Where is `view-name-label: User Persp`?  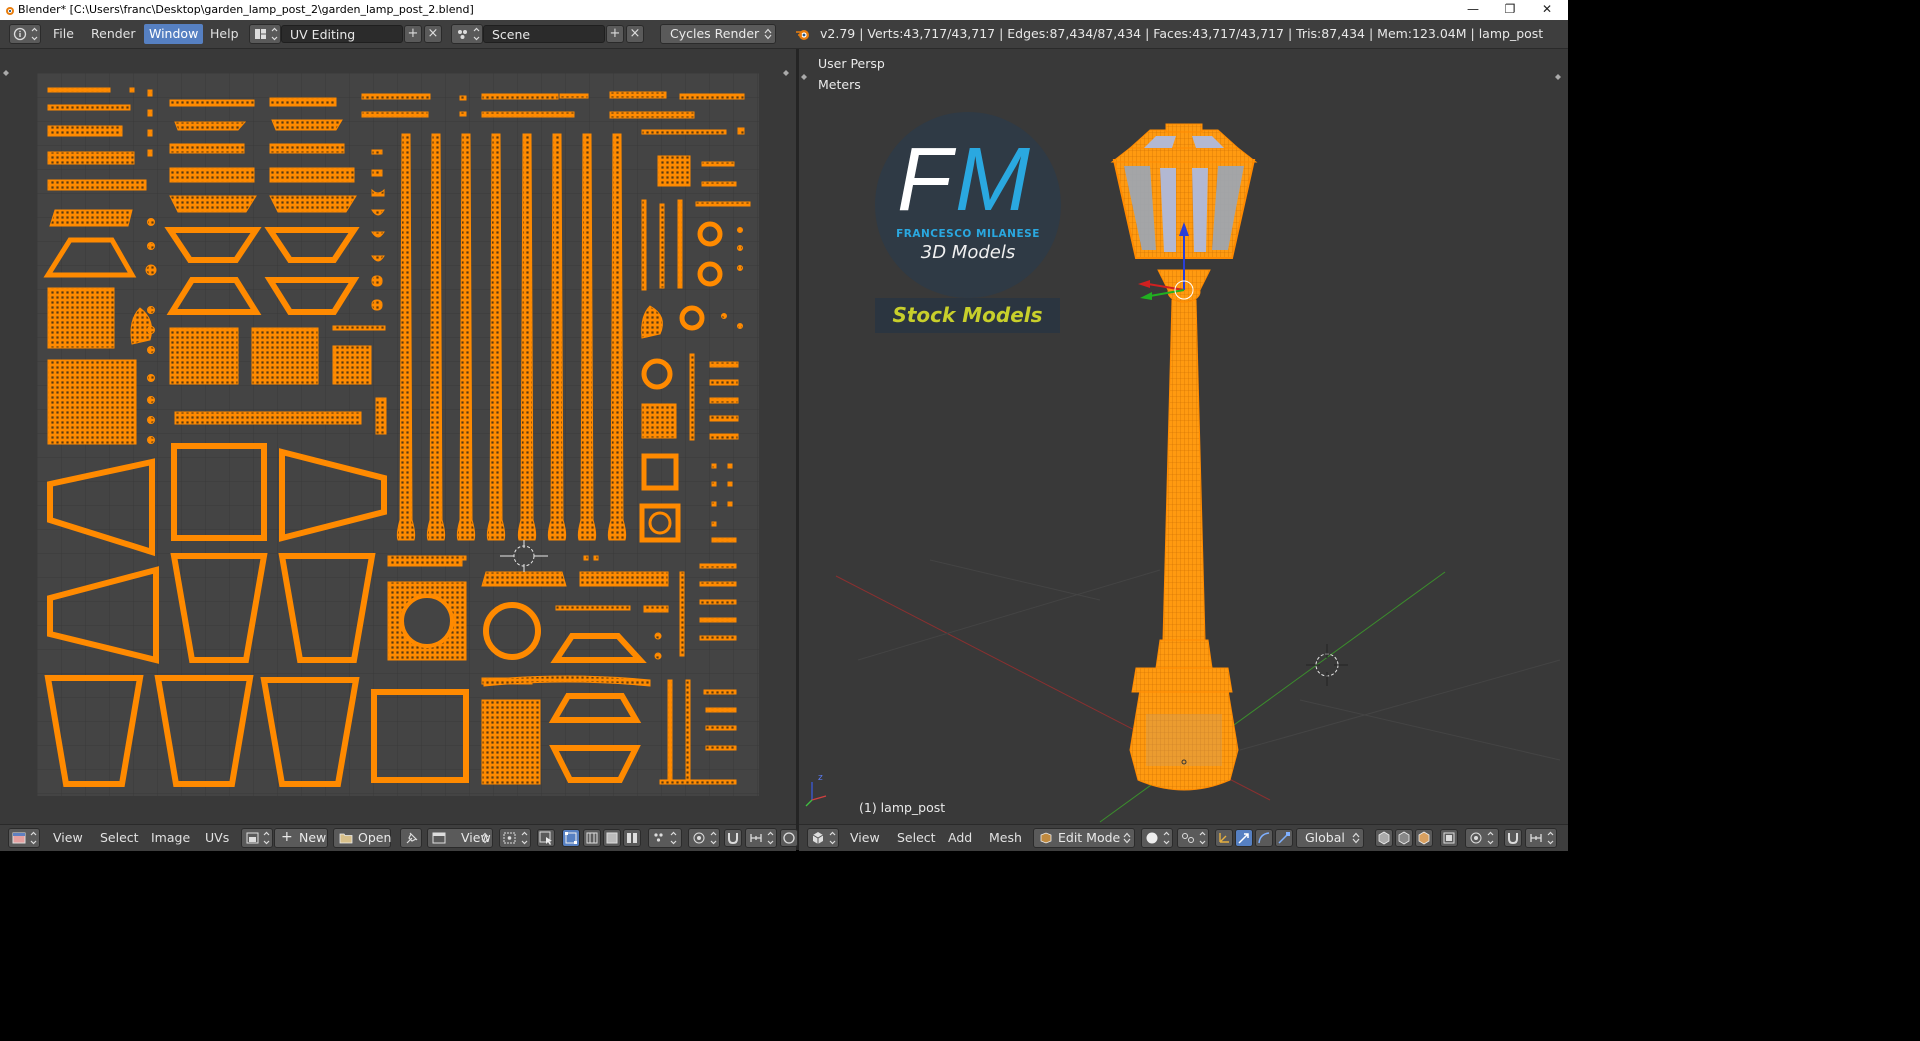
view-name-label: User Persp is located at coordinates (851, 63).